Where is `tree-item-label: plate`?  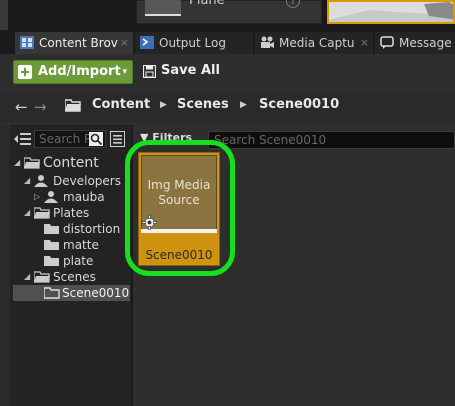
tree-item-label: plate is located at coordinates (78, 261).